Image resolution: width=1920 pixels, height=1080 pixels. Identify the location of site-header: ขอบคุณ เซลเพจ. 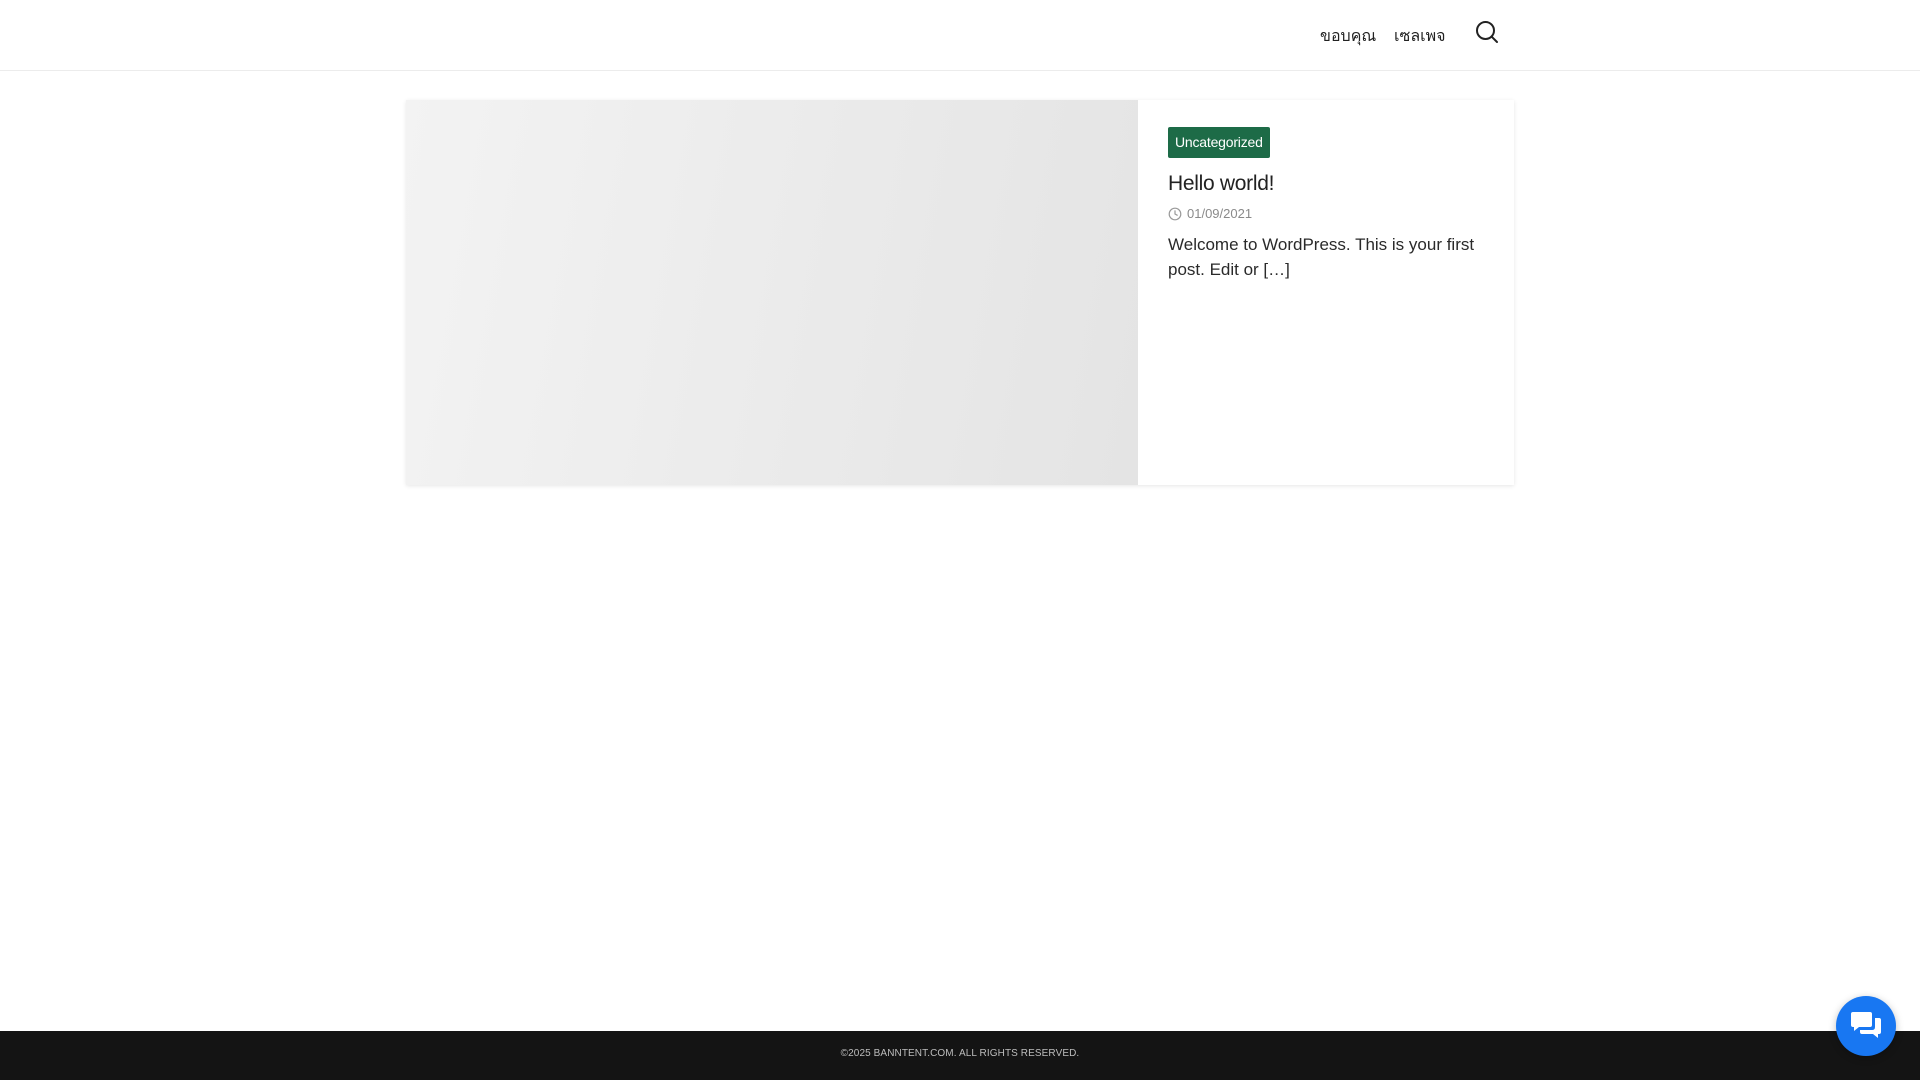
(960, 35).